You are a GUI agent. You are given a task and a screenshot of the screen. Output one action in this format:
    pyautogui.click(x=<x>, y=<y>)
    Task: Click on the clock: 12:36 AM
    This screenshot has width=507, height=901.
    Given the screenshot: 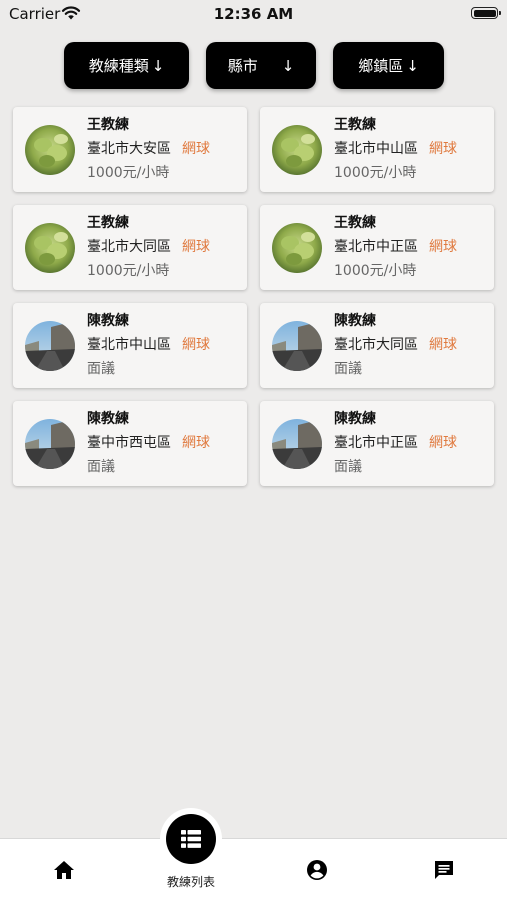 What is the action you would take?
    pyautogui.click(x=253, y=14)
    